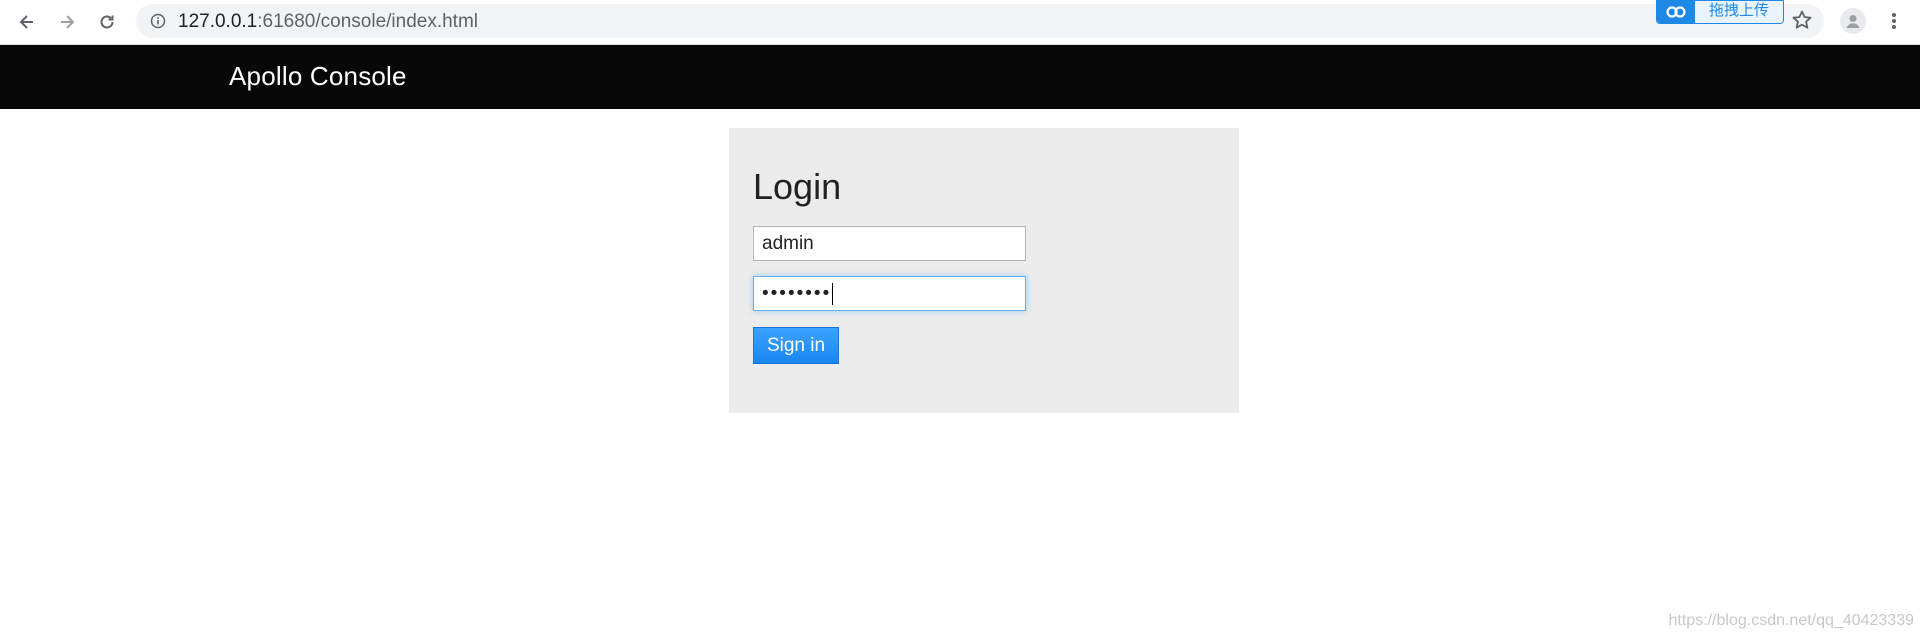 This screenshot has height=636, width=1920. I want to click on upload-badge-label: 拖拽上传, so click(1739, 12).